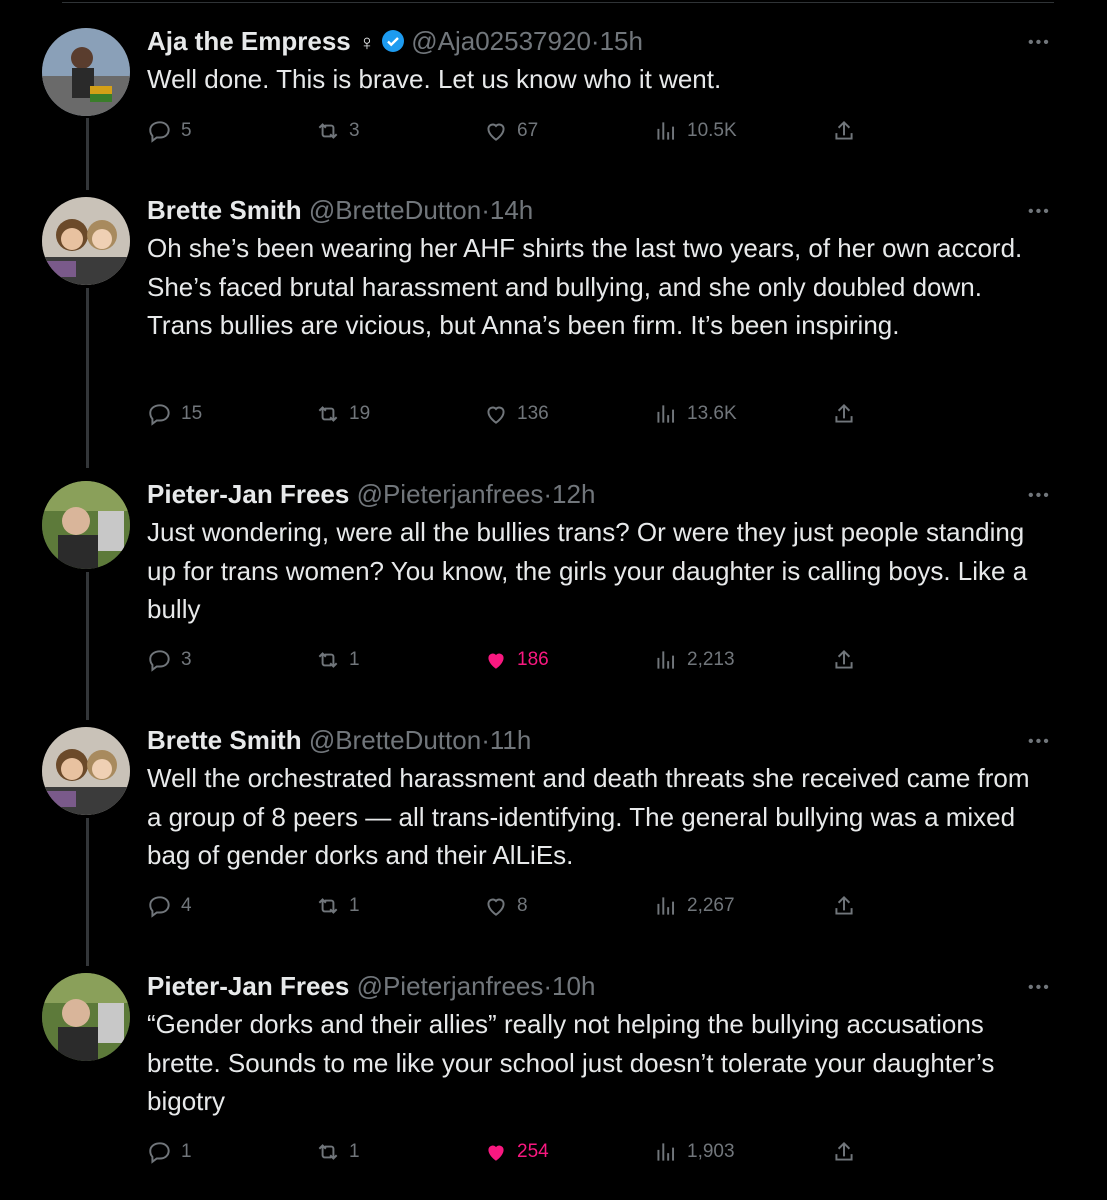 The image size is (1107, 1200). What do you see at coordinates (87, 378) in the screenshot?
I see `thread-line` at bounding box center [87, 378].